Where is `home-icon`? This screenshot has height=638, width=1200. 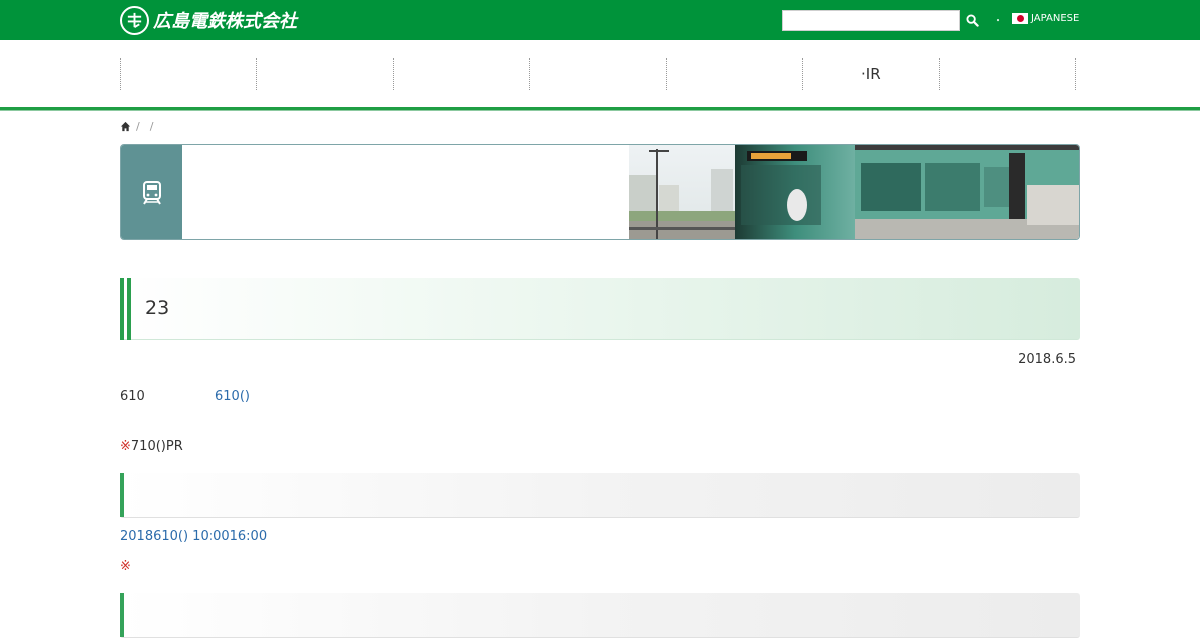
home-icon is located at coordinates (125, 126).